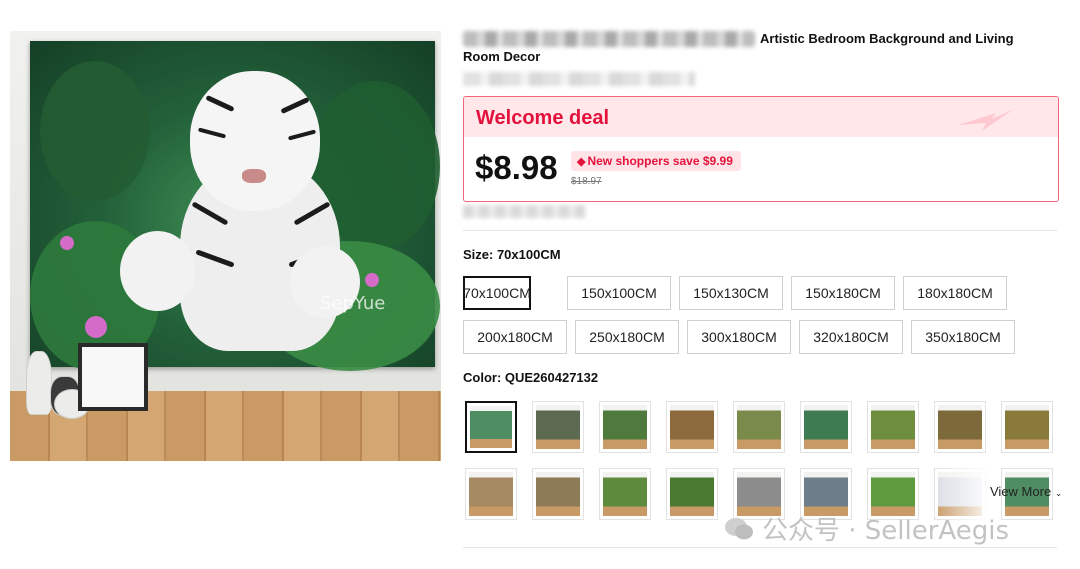 The height and width of the screenshot is (569, 1080). Describe the element at coordinates (543, 118) in the screenshot. I see `deal-title: Welcome deal` at that location.